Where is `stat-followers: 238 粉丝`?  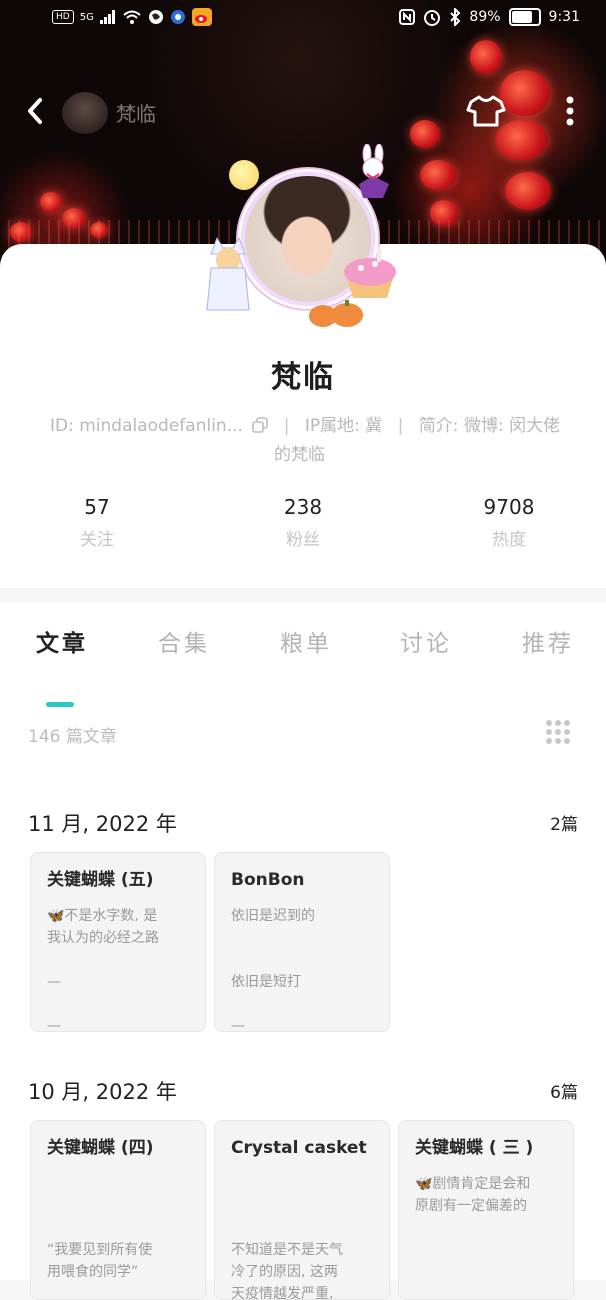 stat-followers: 238 粉丝 is located at coordinates (303, 525).